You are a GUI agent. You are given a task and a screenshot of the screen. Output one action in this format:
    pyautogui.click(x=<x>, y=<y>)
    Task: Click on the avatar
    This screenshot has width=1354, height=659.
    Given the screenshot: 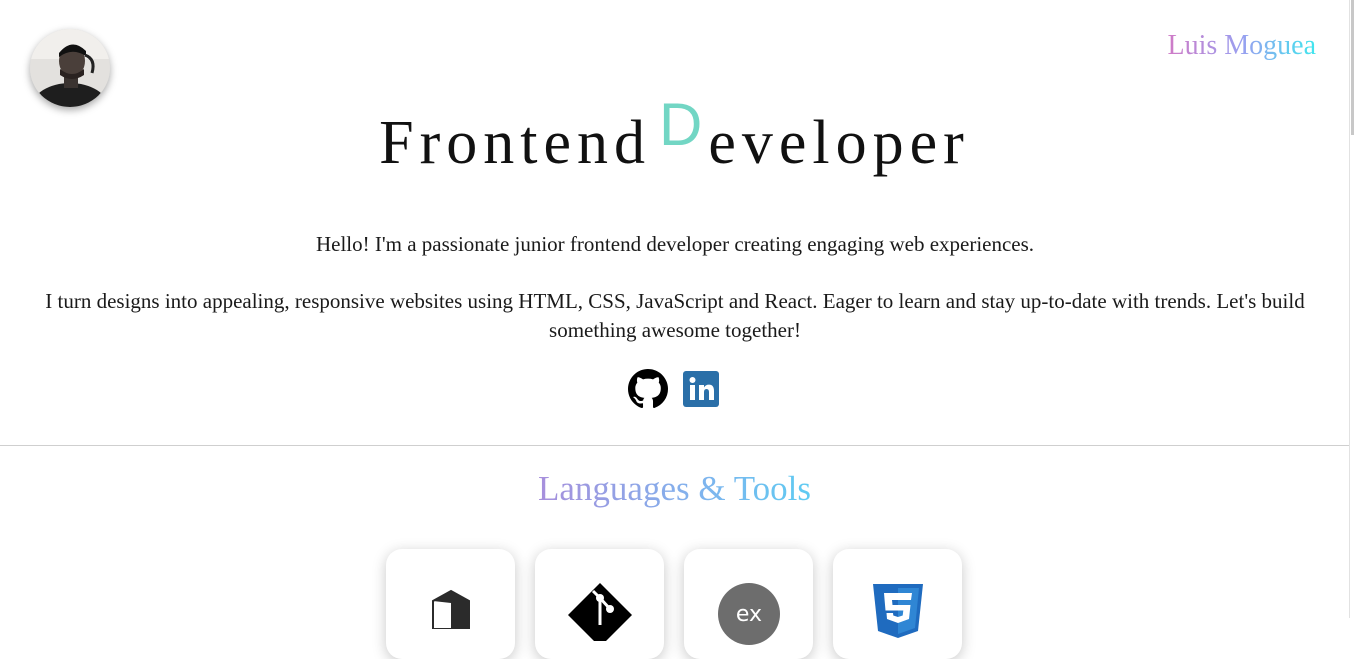 What is the action you would take?
    pyautogui.click(x=70, y=68)
    